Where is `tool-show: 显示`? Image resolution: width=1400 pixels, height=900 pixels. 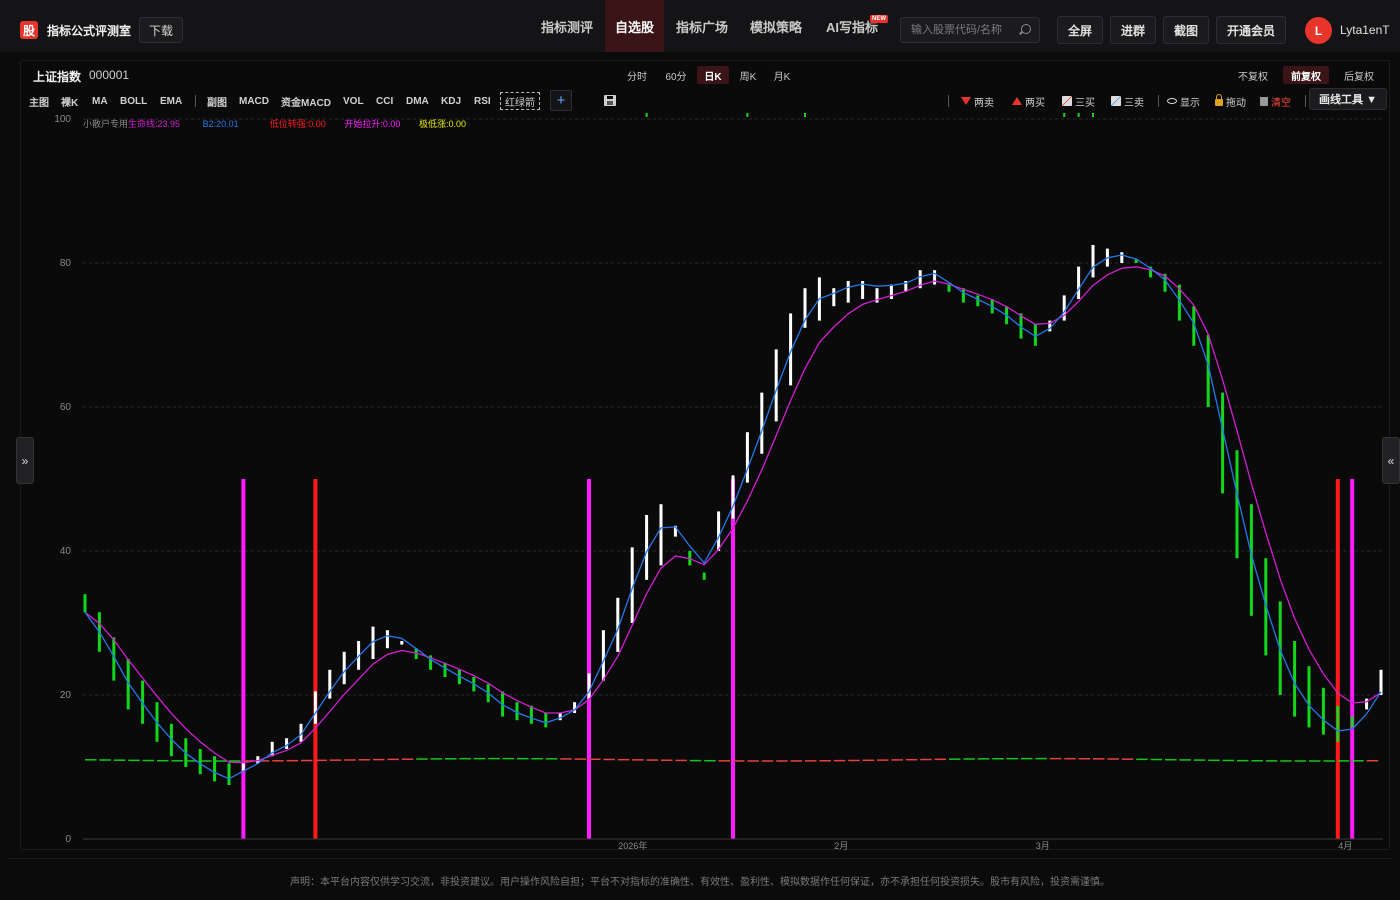
tool-show: 显示 is located at coordinates (1183, 101).